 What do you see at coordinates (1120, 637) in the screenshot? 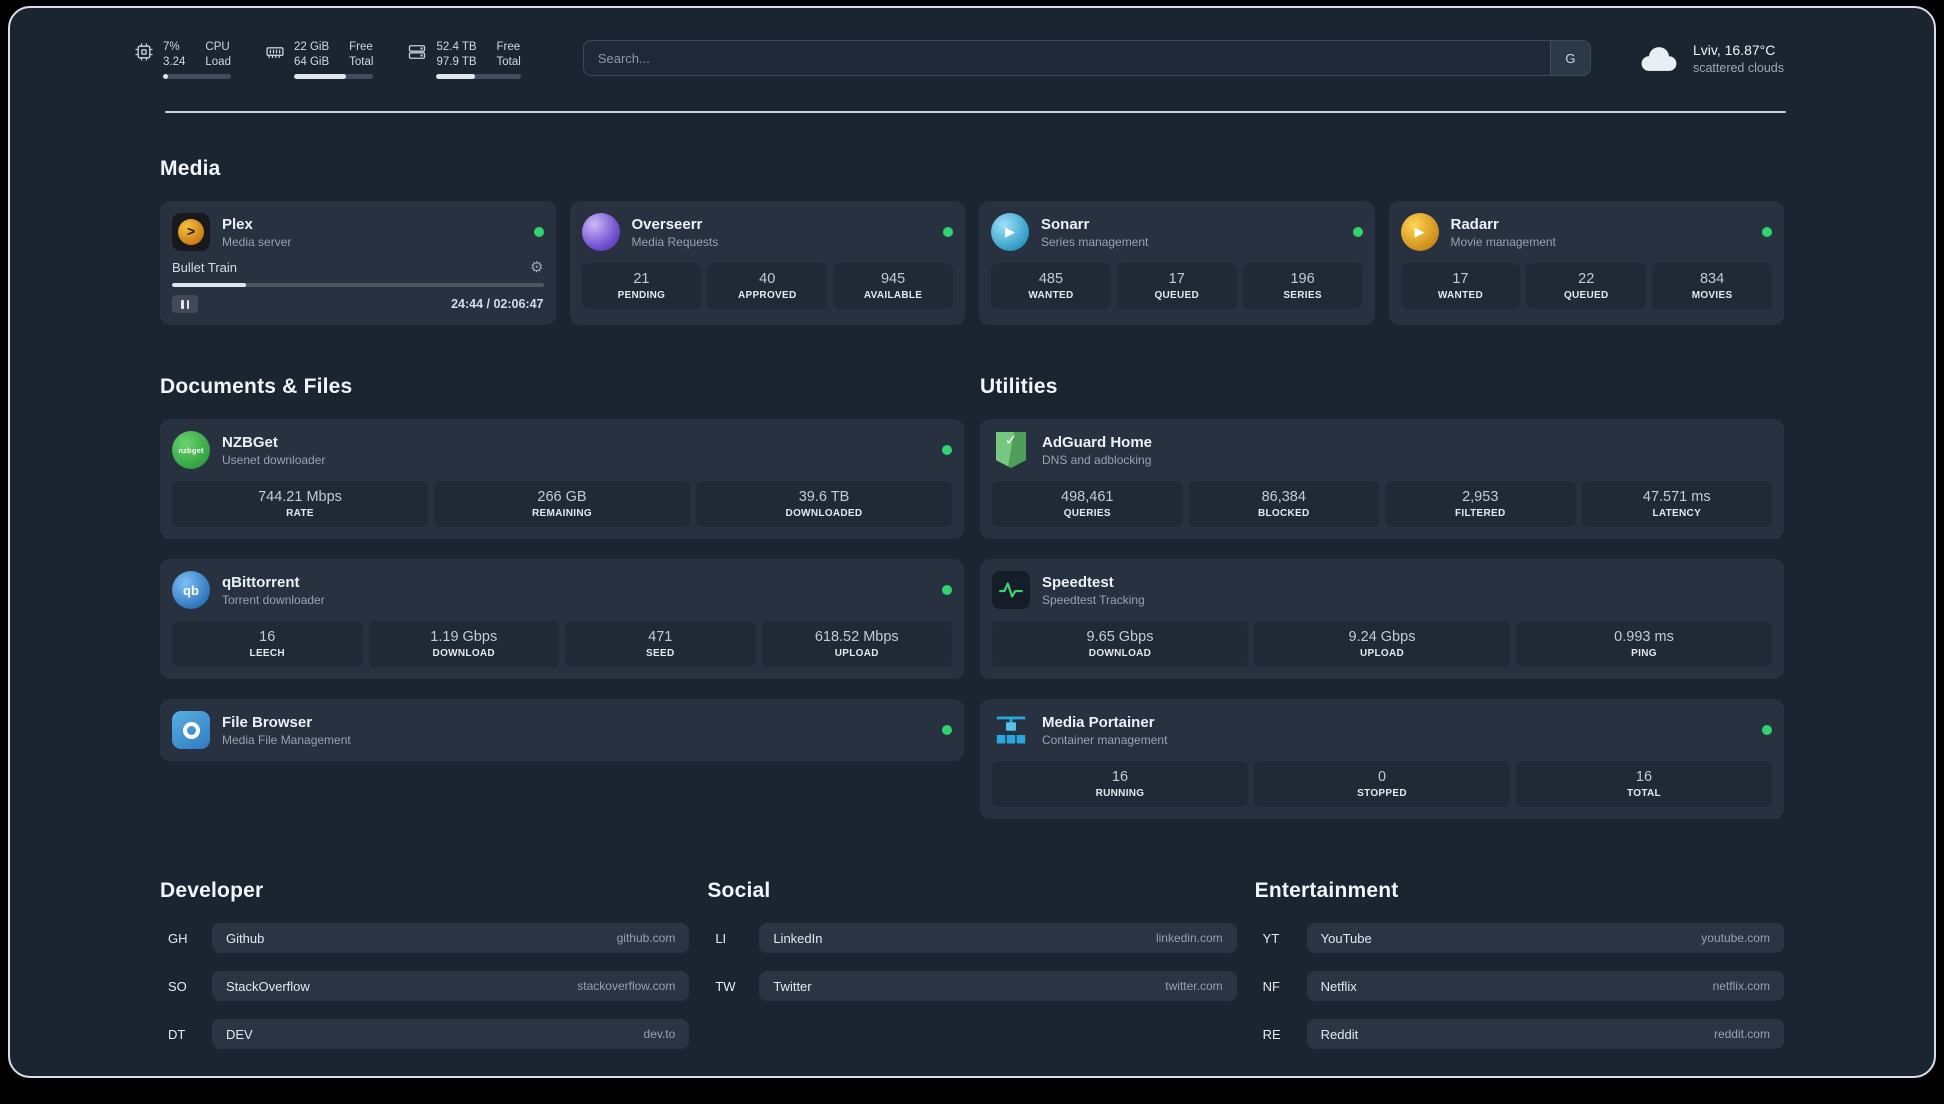
I see `stat-value: 9.65 Gbps` at bounding box center [1120, 637].